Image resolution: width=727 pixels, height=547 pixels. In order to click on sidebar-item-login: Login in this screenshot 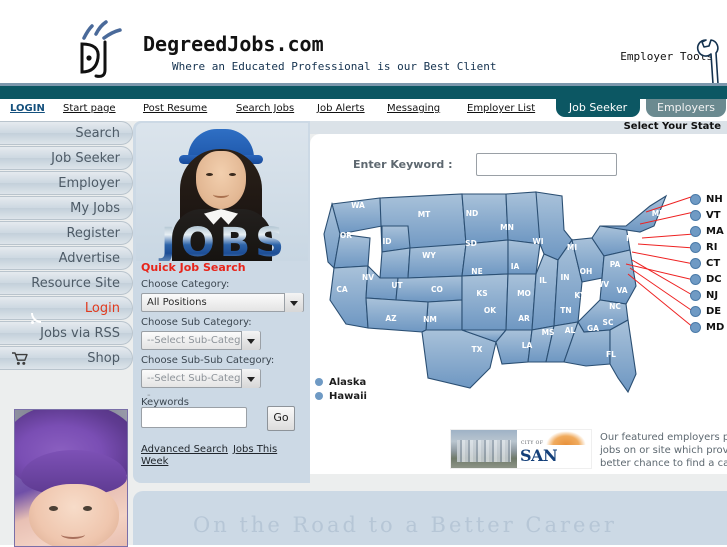, I will do `click(66, 308)`.